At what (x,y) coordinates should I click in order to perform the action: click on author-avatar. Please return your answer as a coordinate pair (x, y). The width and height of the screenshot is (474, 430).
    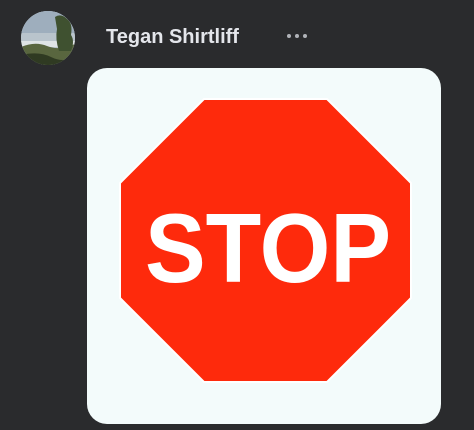
    Looking at the image, I should click on (48, 38).